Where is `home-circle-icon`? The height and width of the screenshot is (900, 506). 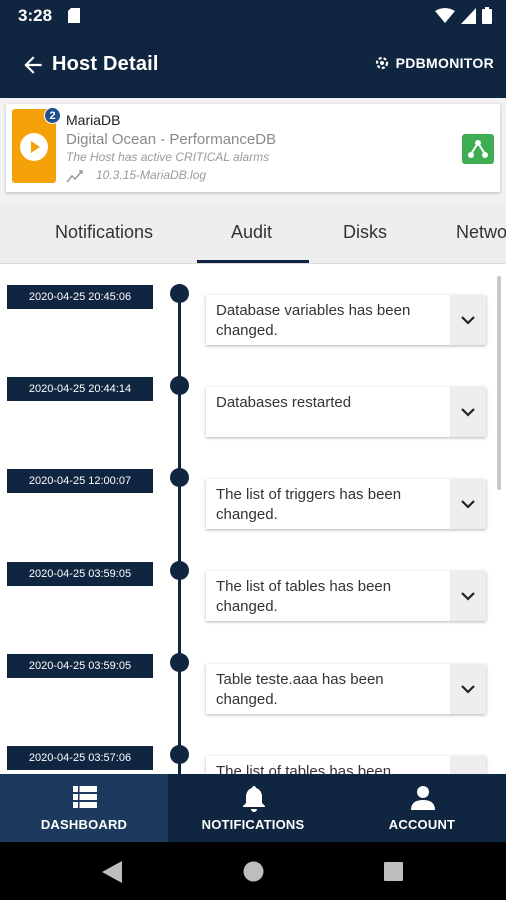
home-circle-icon is located at coordinates (253, 871).